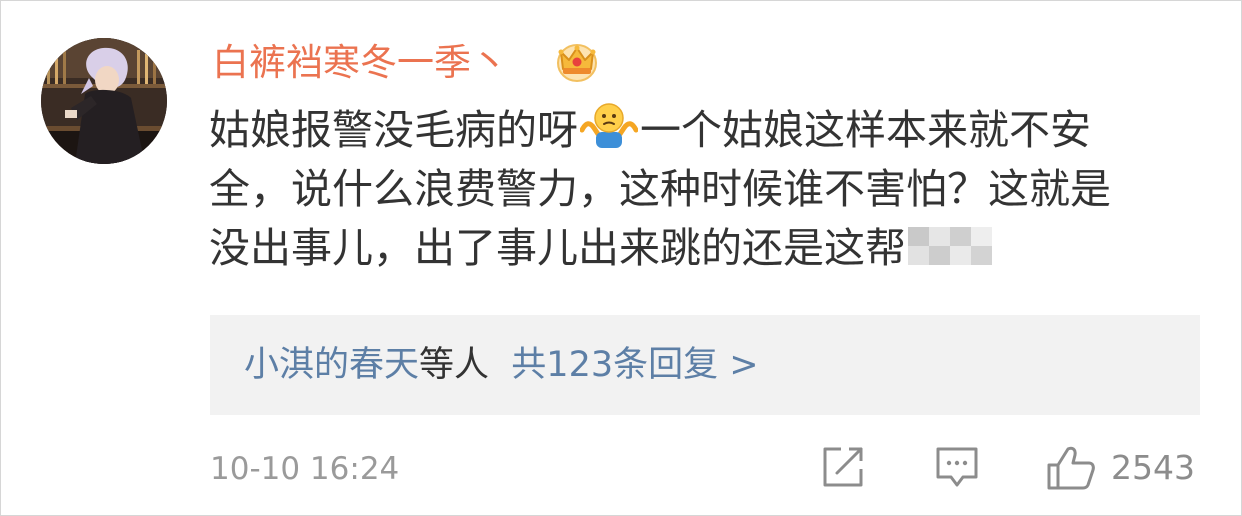  Describe the element at coordinates (501, 365) in the screenshot. I see `replies-summary: 小淇的春天等人 共123条回复 >` at that location.